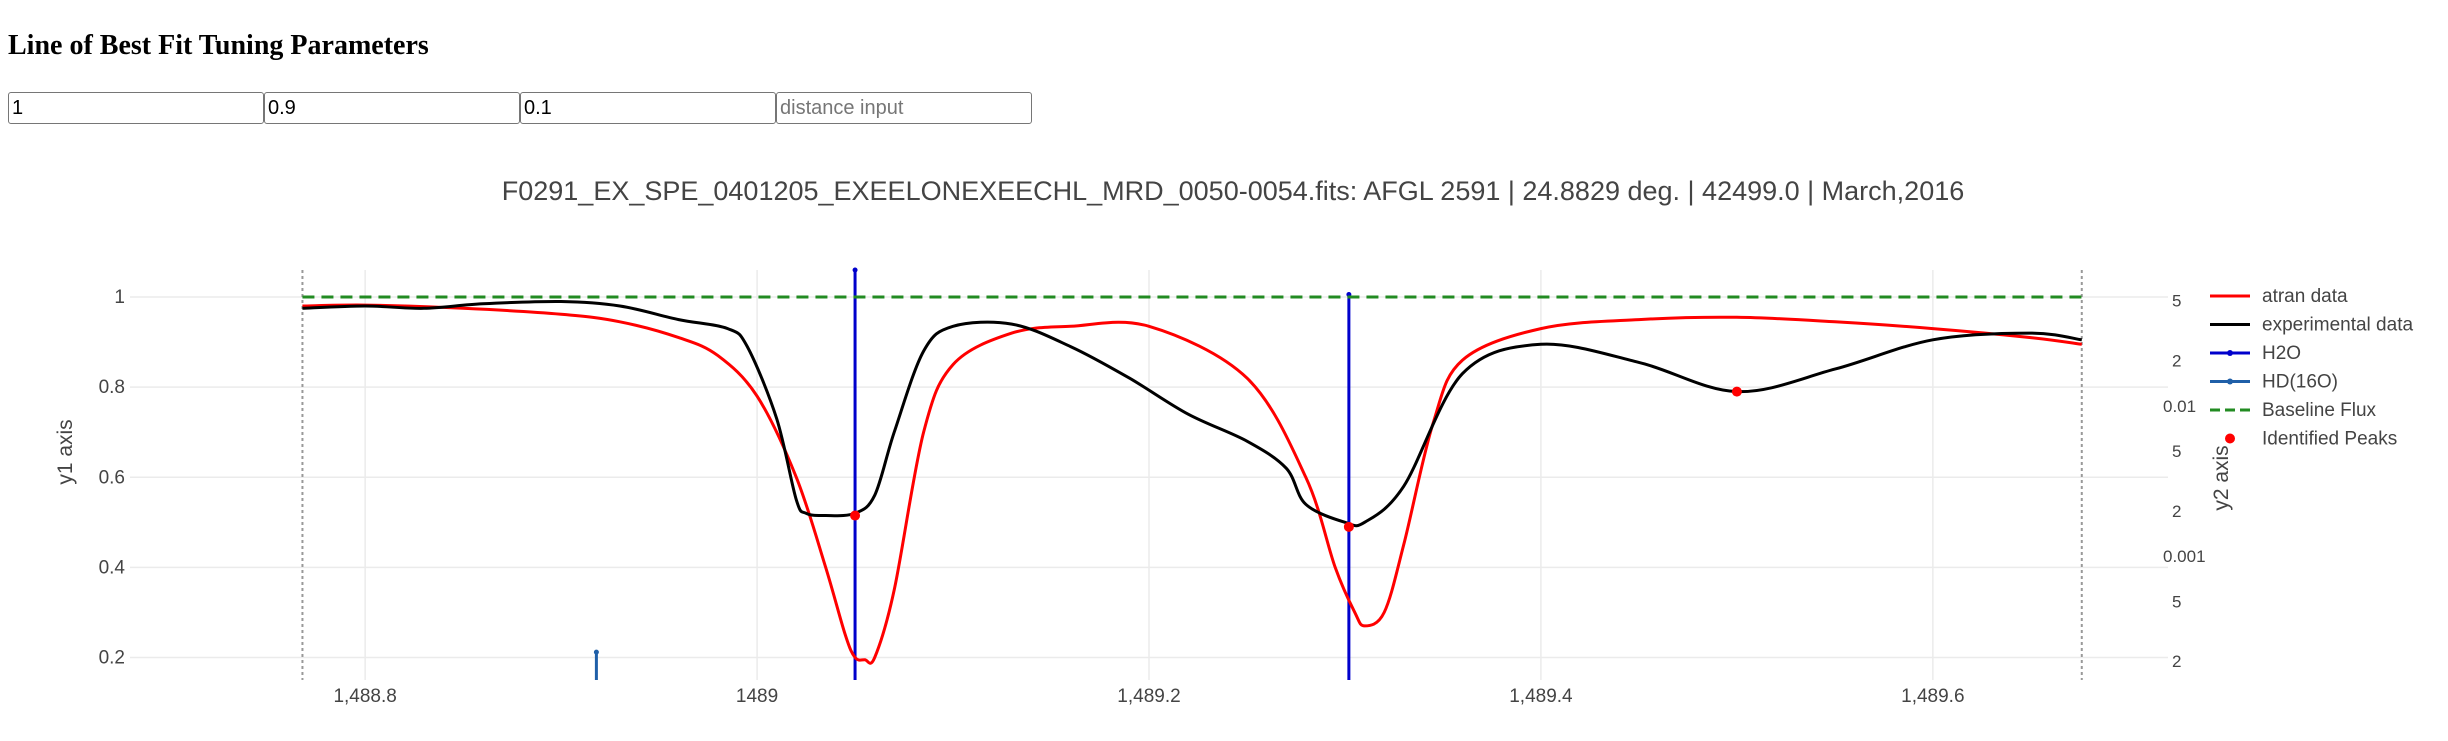  What do you see at coordinates (2281, 353) in the screenshot?
I see `legend-label-h2o: H2O` at bounding box center [2281, 353].